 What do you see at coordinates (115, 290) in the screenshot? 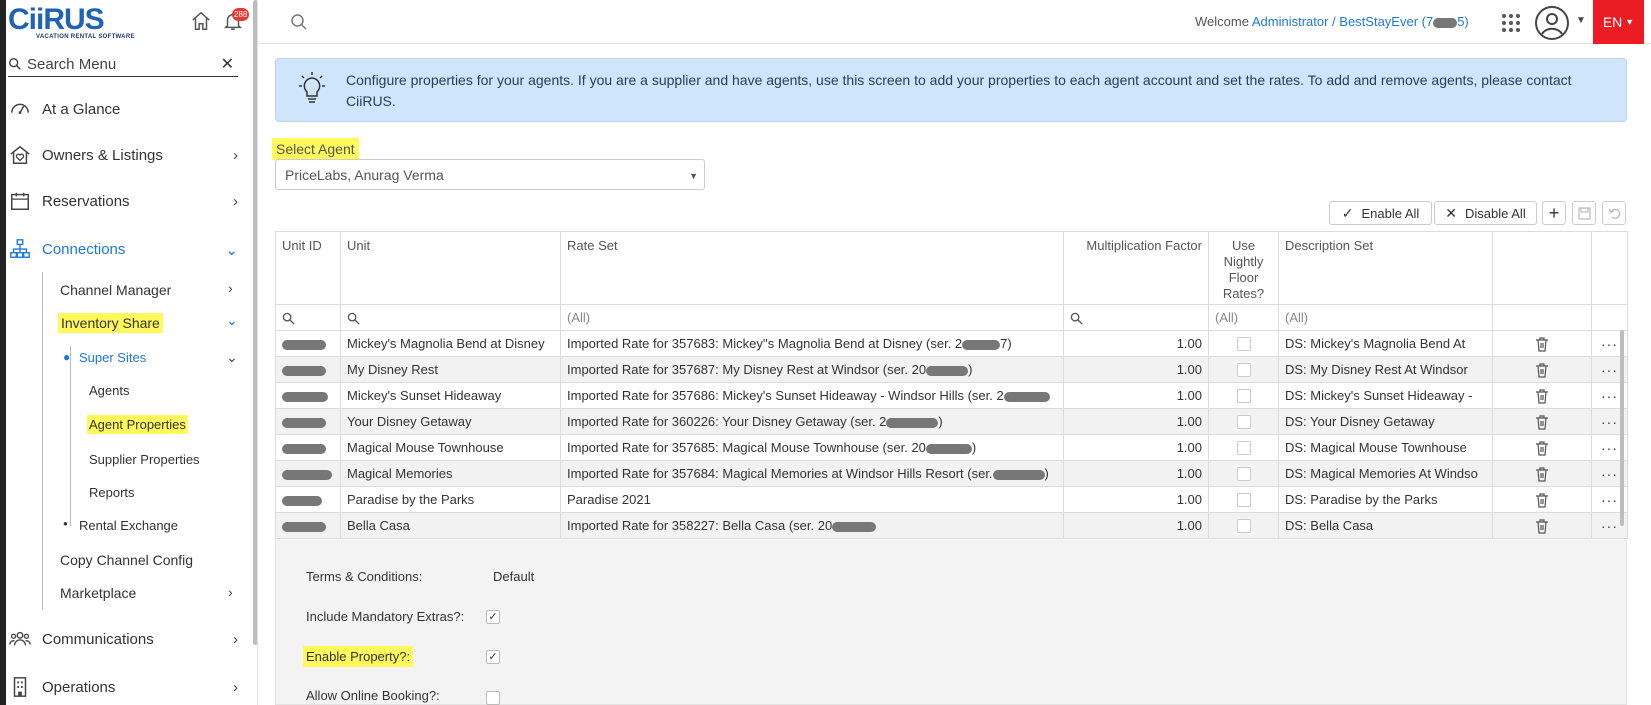
I see `sidebar-item-channel-manager: Channel Manager` at bounding box center [115, 290].